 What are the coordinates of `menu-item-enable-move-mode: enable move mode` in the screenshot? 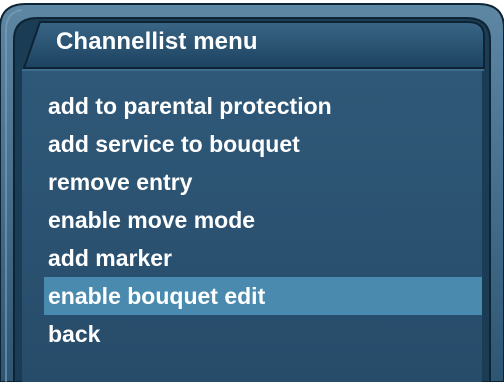 It's located at (263, 220).